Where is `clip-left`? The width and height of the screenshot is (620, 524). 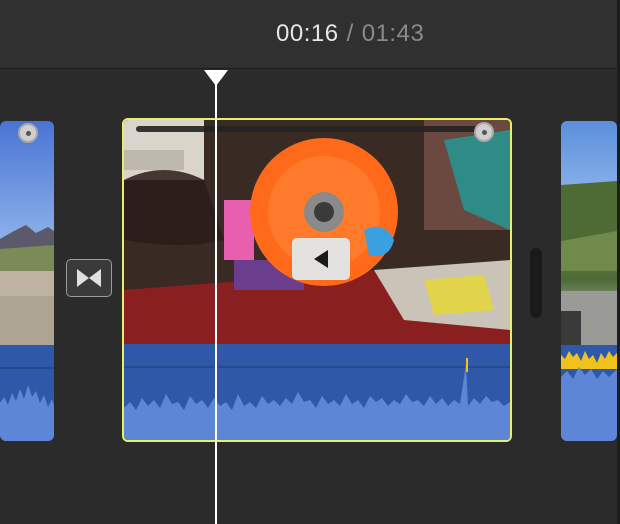
clip-left is located at coordinates (27, 281).